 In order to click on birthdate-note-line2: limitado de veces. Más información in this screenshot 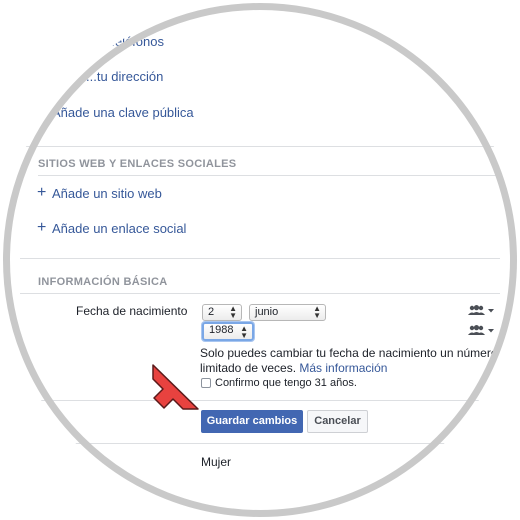, I will do `click(293, 368)`.